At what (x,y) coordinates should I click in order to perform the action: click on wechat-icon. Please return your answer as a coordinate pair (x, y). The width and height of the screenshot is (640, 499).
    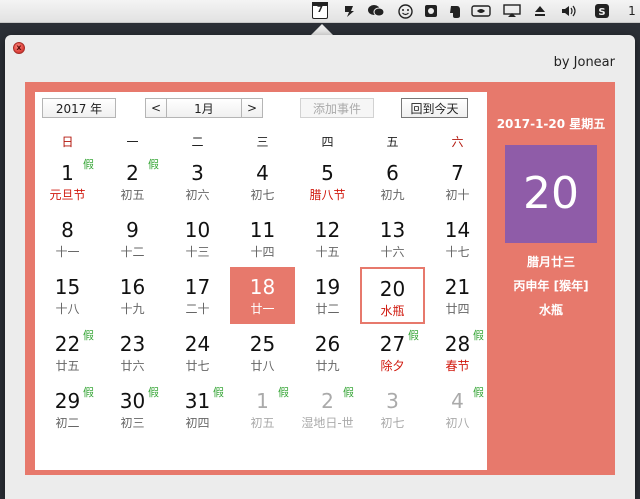
    Looking at the image, I should click on (376, 11).